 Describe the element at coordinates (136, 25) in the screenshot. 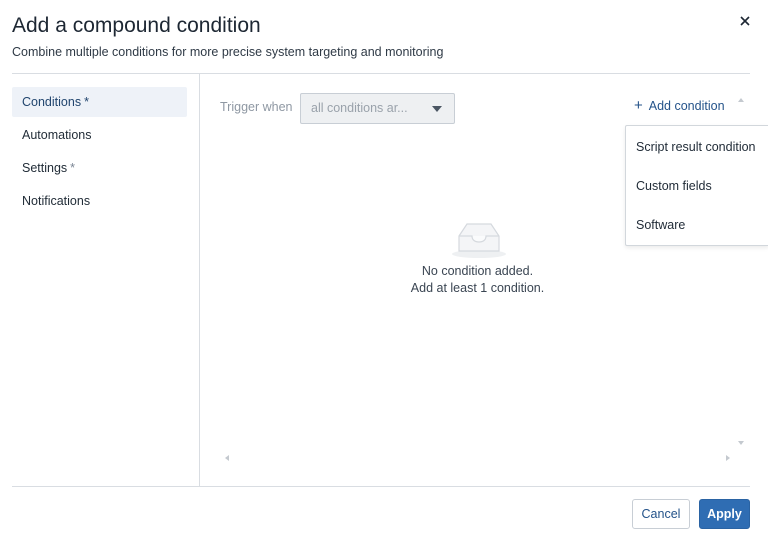

I see `dialog-title: Add a compound condition` at that location.